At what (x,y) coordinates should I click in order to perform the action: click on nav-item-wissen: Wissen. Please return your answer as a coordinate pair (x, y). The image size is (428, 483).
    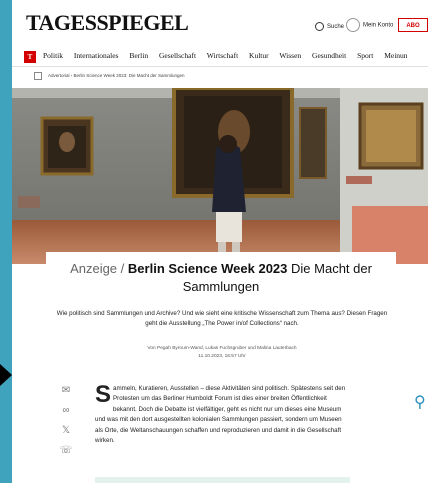
    Looking at the image, I should click on (290, 55).